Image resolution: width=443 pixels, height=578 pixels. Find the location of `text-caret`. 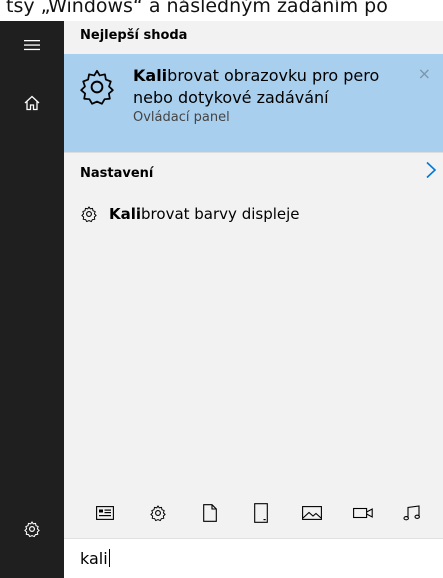

text-caret is located at coordinates (109, 558).